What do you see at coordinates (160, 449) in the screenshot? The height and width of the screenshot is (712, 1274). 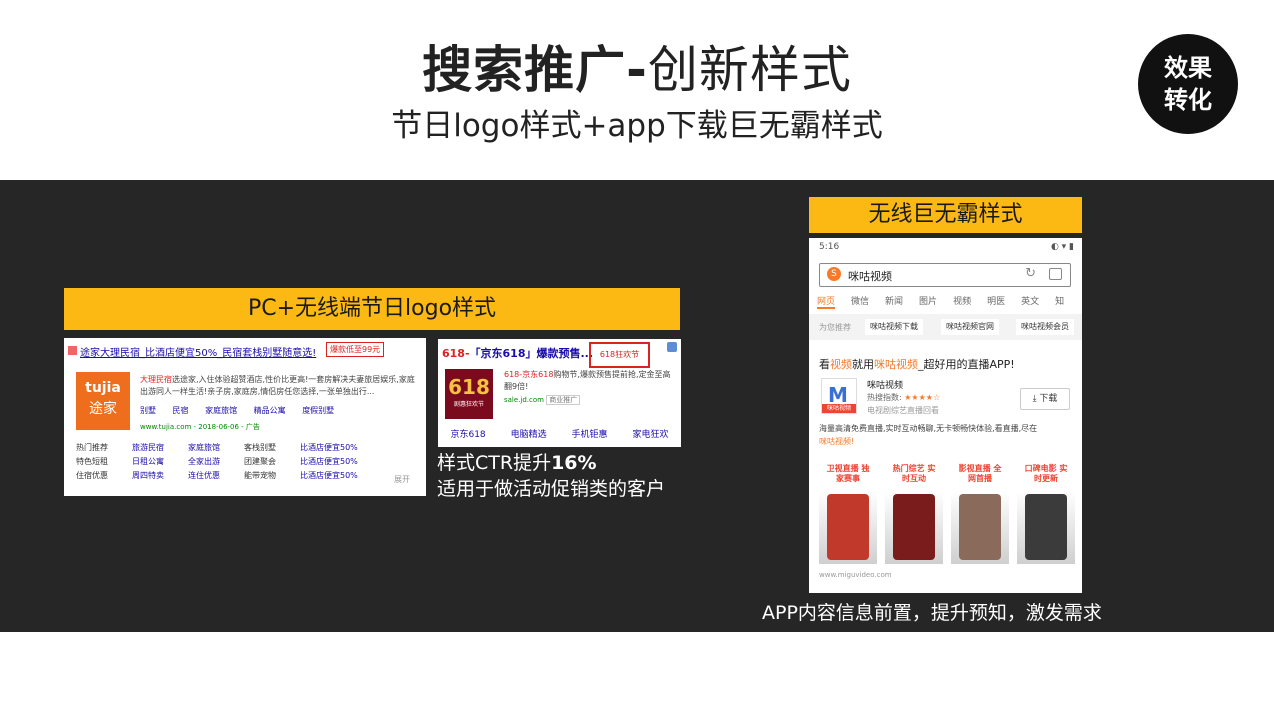 I see `grid-link: 旅游民宿` at bounding box center [160, 449].